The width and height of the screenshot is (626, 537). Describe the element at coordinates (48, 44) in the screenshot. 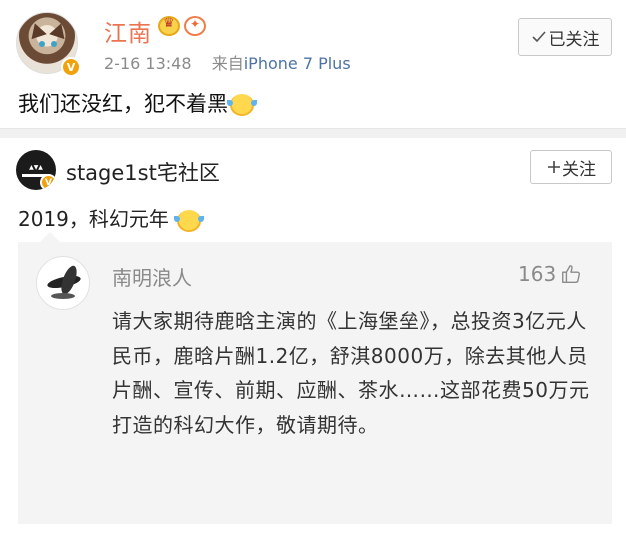

I see `avatar-jiangnan: V` at that location.